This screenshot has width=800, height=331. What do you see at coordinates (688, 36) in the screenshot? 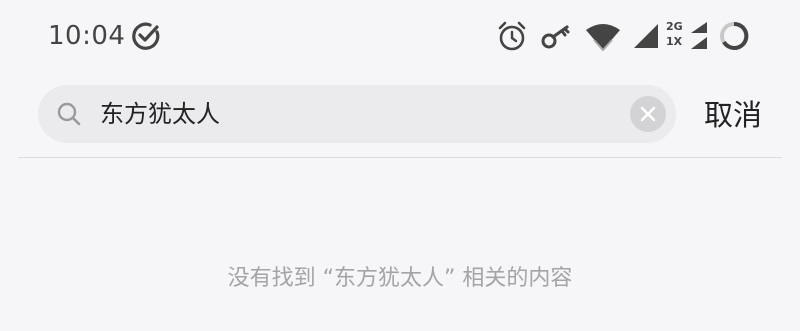
I see `signal-2g-icon: 2G 1X` at bounding box center [688, 36].